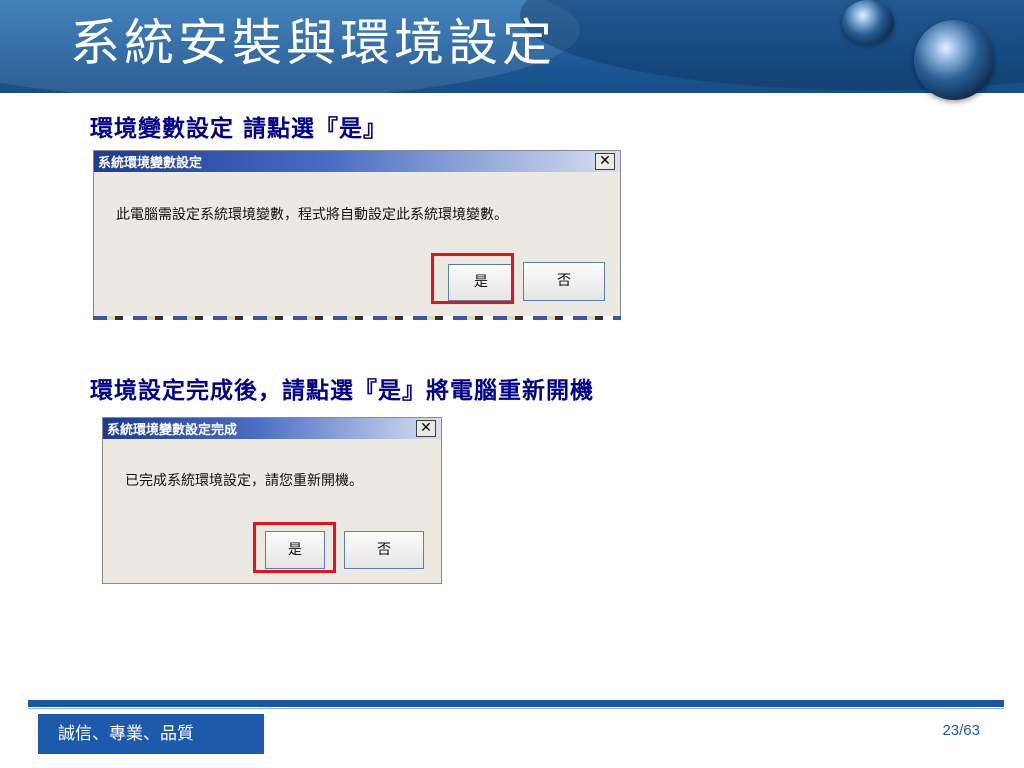 The image size is (1024, 768). I want to click on dialog-message: 已完成系統環境設定，請您重新開機。, so click(244, 481).